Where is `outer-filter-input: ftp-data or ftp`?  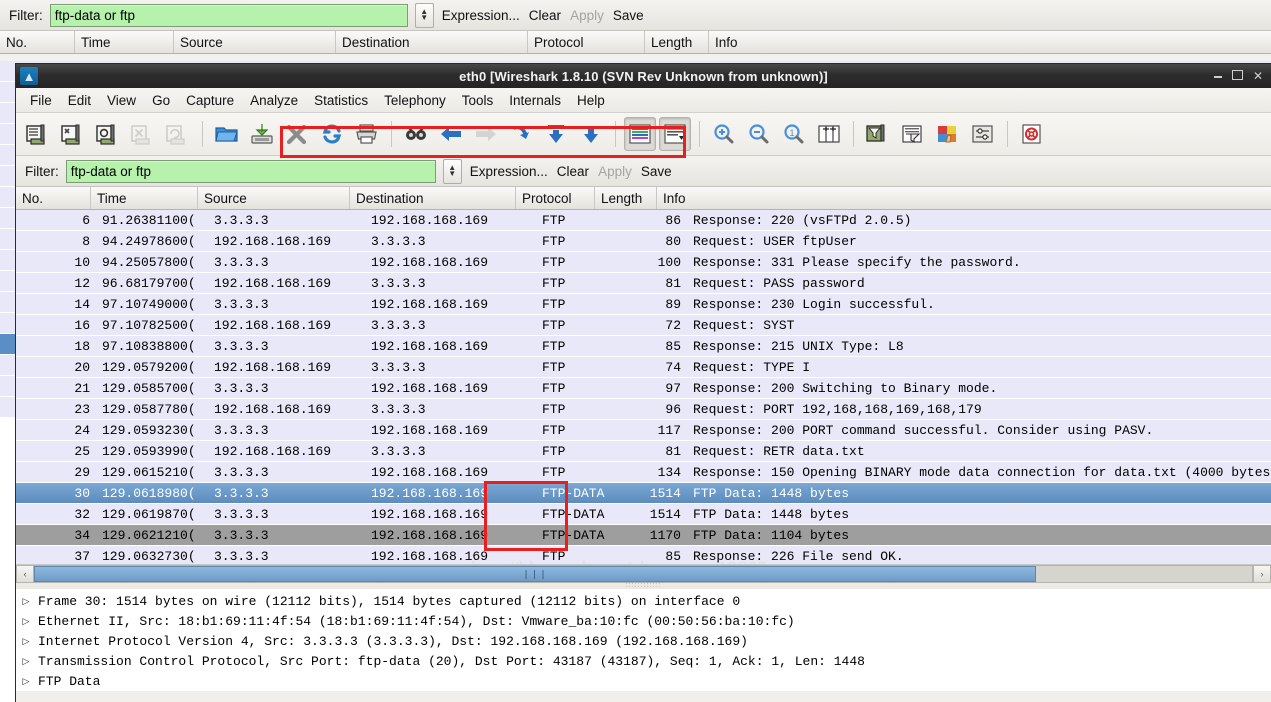 outer-filter-input: ftp-data or ftp is located at coordinates (228, 15).